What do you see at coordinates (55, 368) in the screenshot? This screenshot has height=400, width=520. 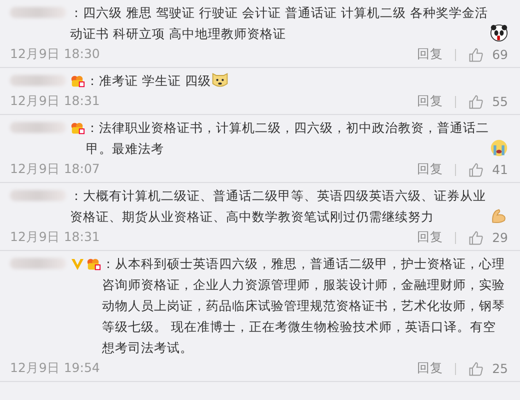 I see `comment-date: 12月9日 19:54` at bounding box center [55, 368].